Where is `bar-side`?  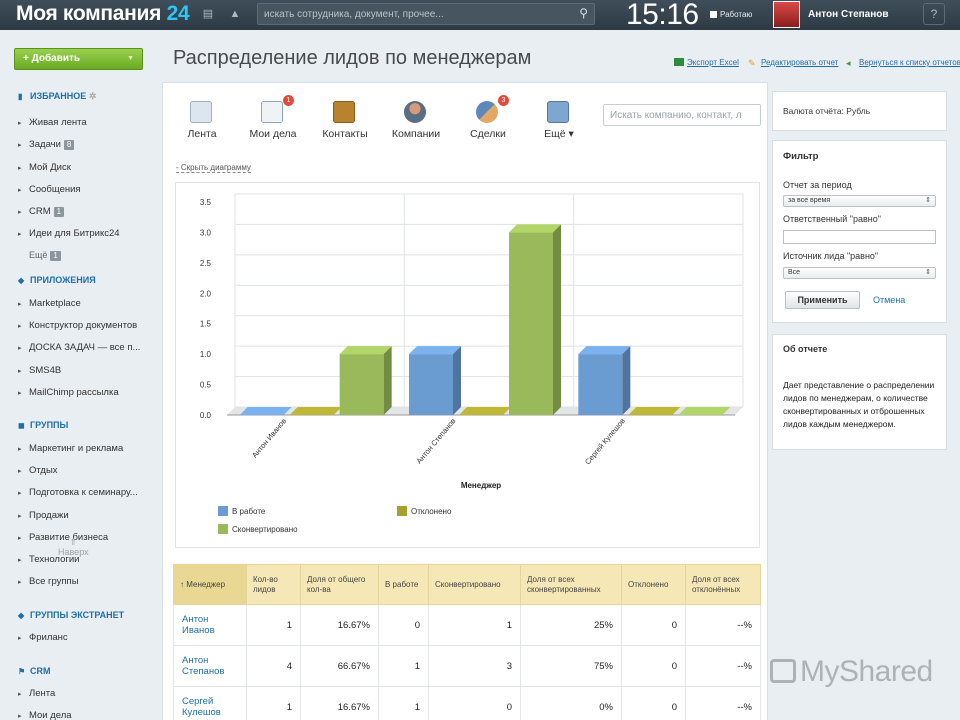
bar-side is located at coordinates (457, 380).